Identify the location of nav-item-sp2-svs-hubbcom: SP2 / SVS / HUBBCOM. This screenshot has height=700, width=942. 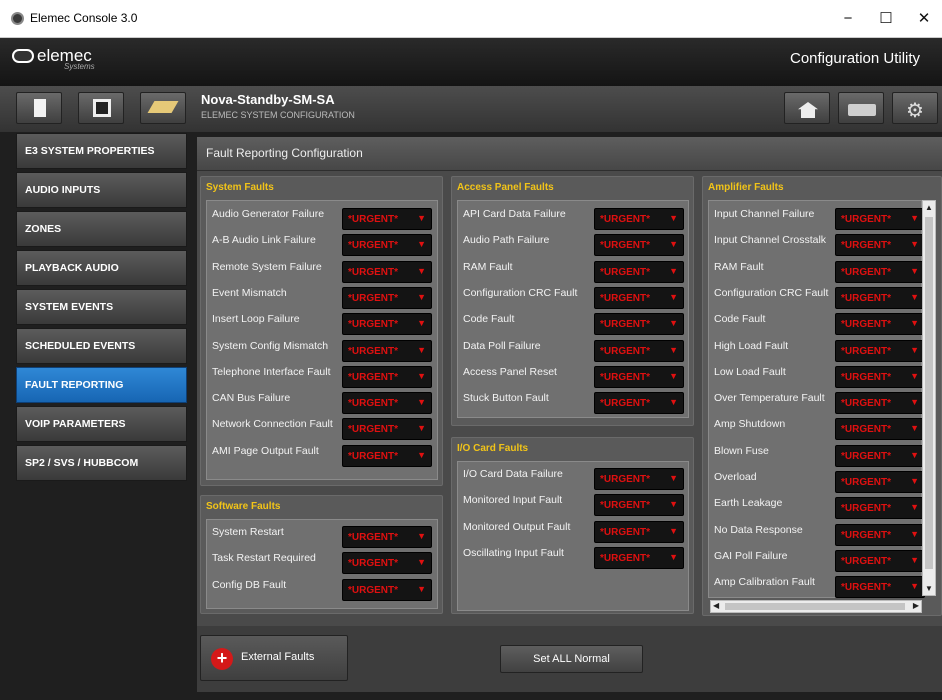
(101, 463).